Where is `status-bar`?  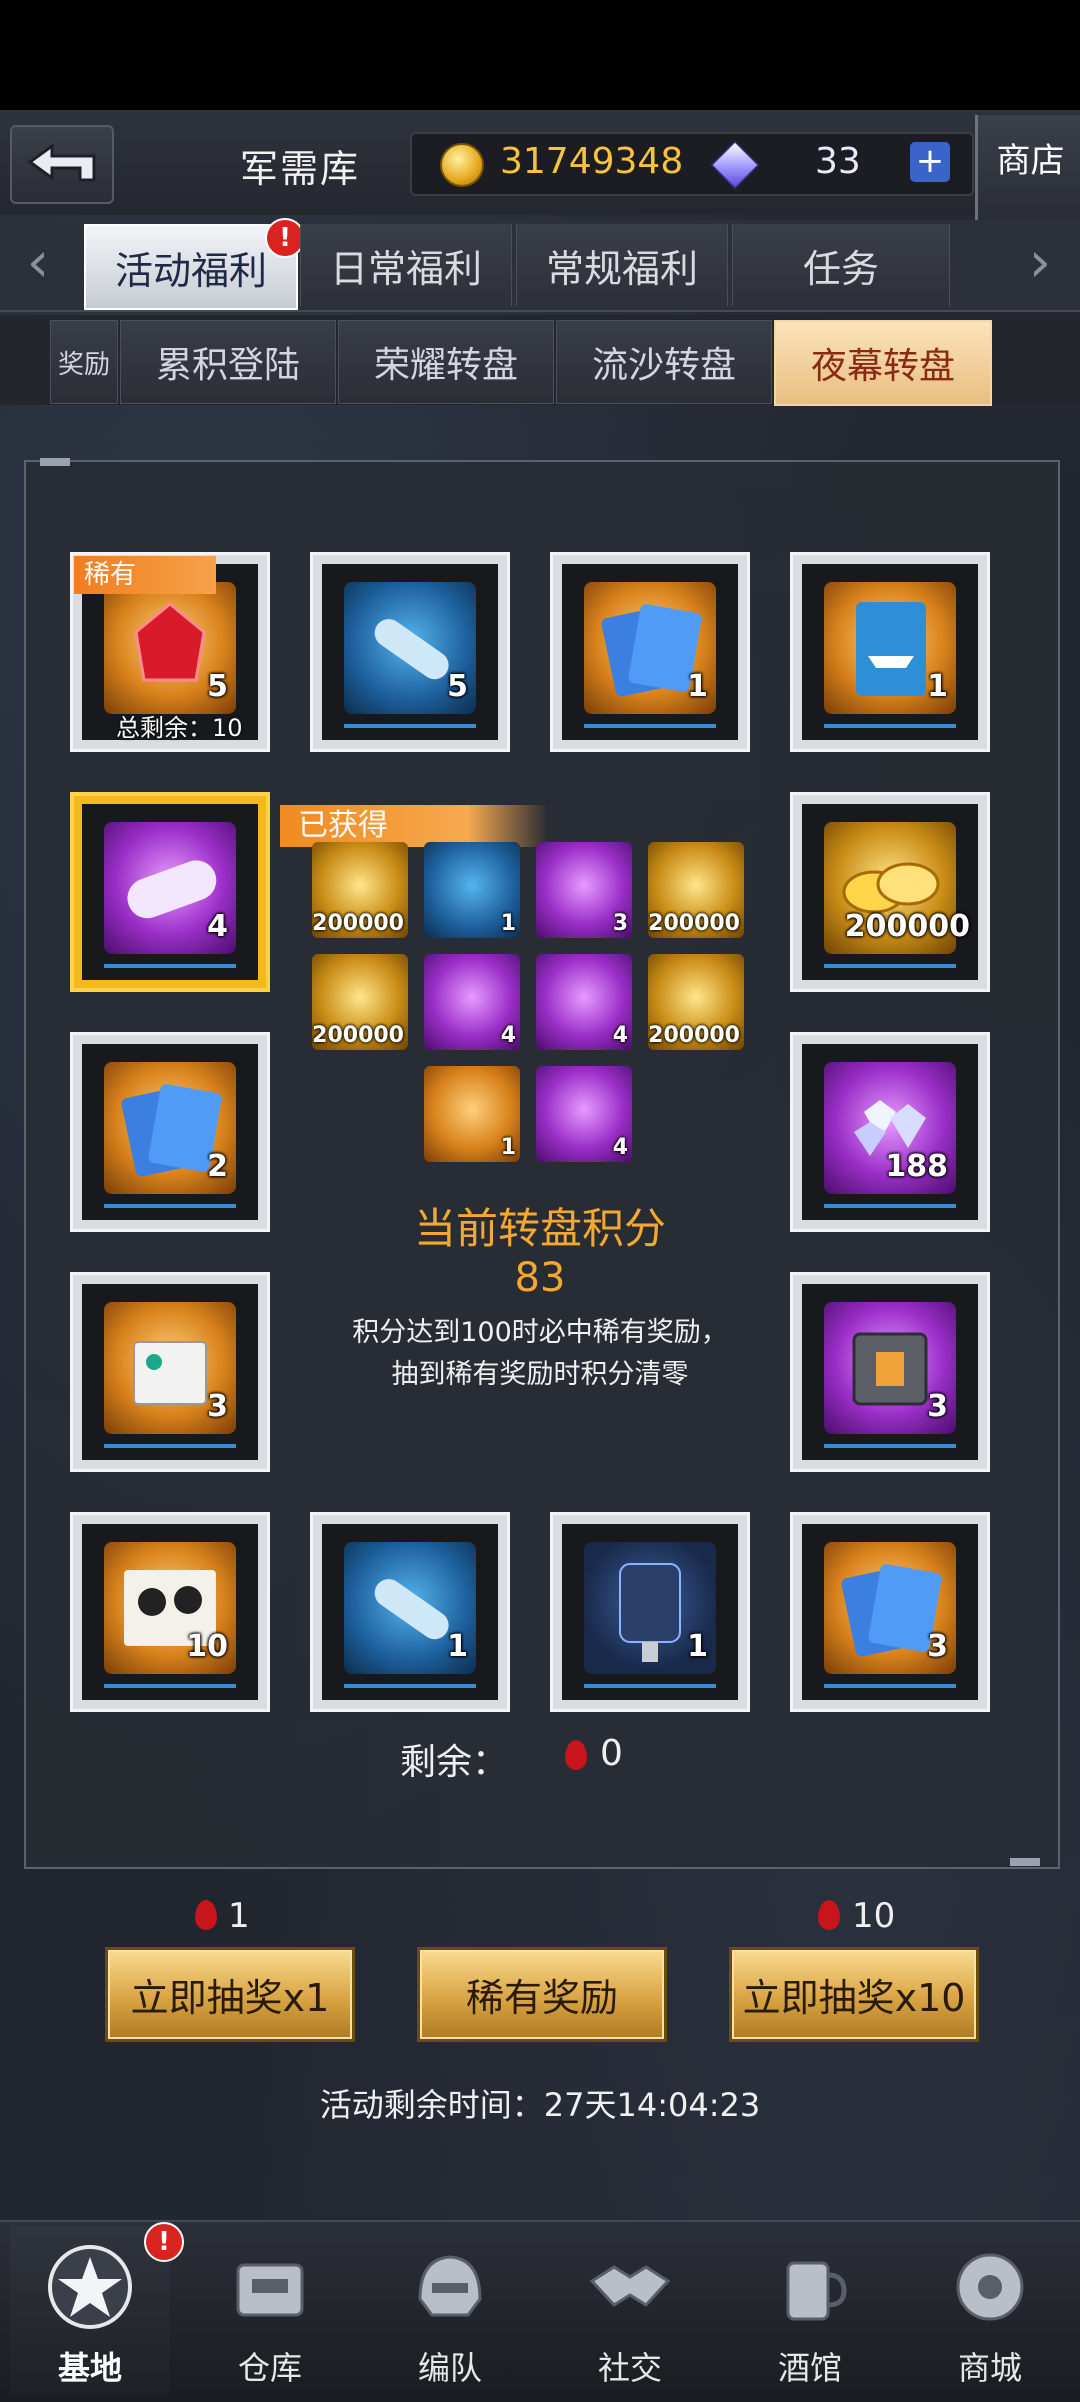
status-bar is located at coordinates (540, 55).